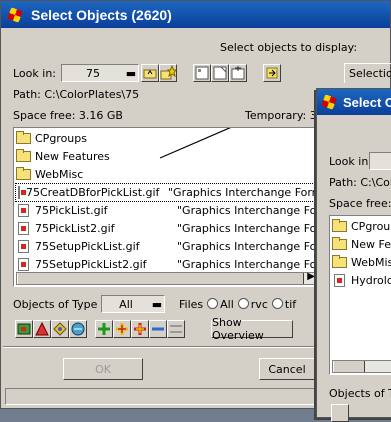  I want to click on file-icon, so click(339, 280).